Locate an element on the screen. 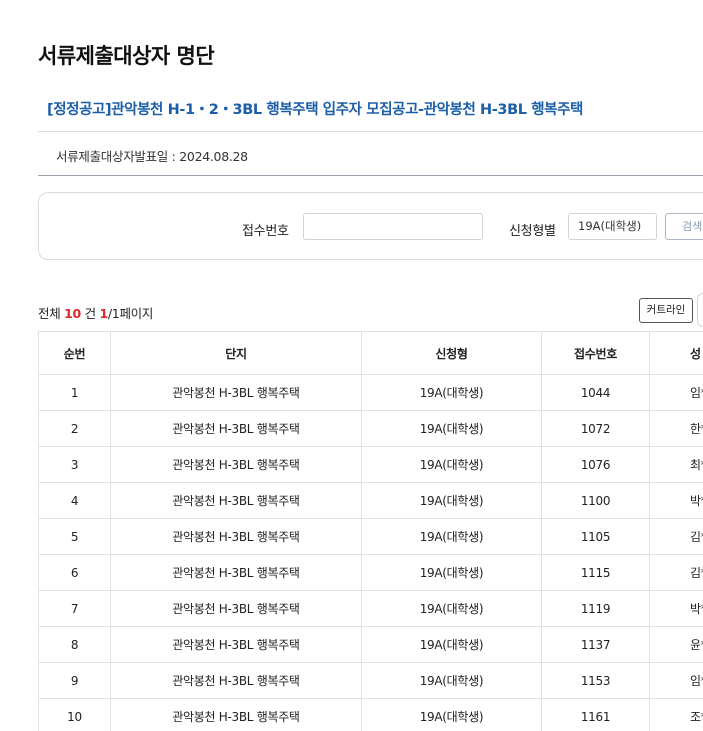 The image size is (703, 731). cell-no: 2 is located at coordinates (74, 428).